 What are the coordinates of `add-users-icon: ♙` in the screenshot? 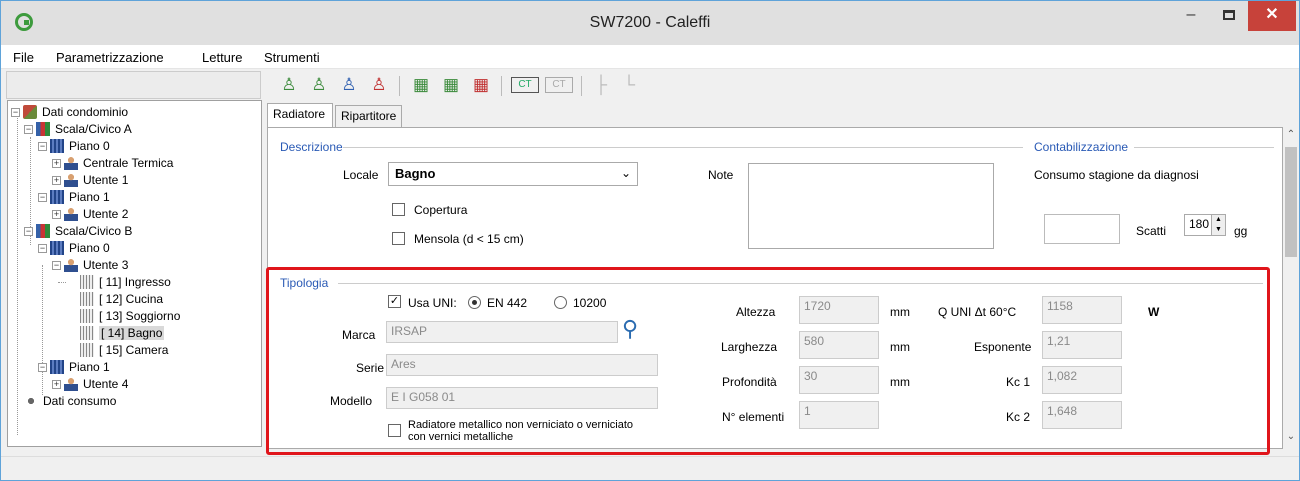 It's located at (319, 85).